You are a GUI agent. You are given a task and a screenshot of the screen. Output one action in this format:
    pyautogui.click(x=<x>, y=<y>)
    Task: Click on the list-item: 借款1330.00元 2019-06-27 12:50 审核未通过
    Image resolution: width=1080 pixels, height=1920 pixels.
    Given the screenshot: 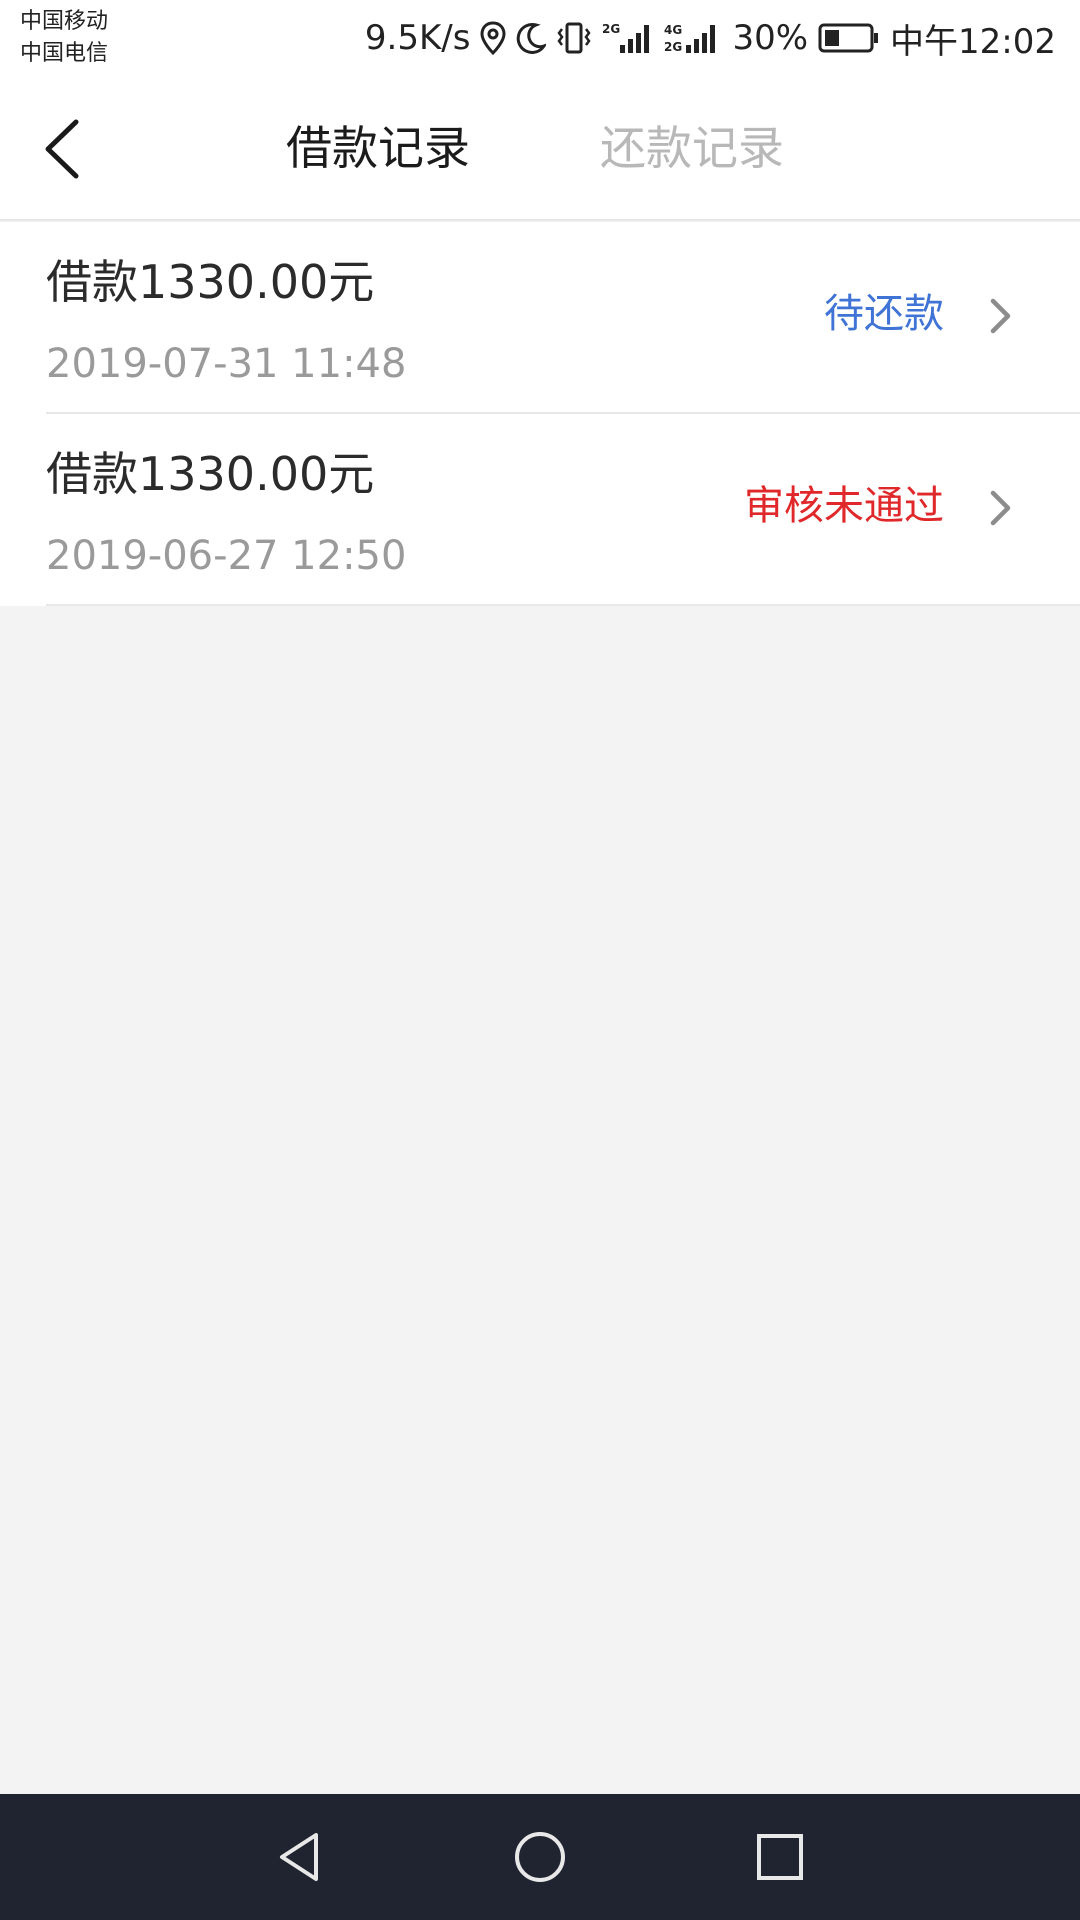 What is the action you would take?
    pyautogui.click(x=540, y=510)
    